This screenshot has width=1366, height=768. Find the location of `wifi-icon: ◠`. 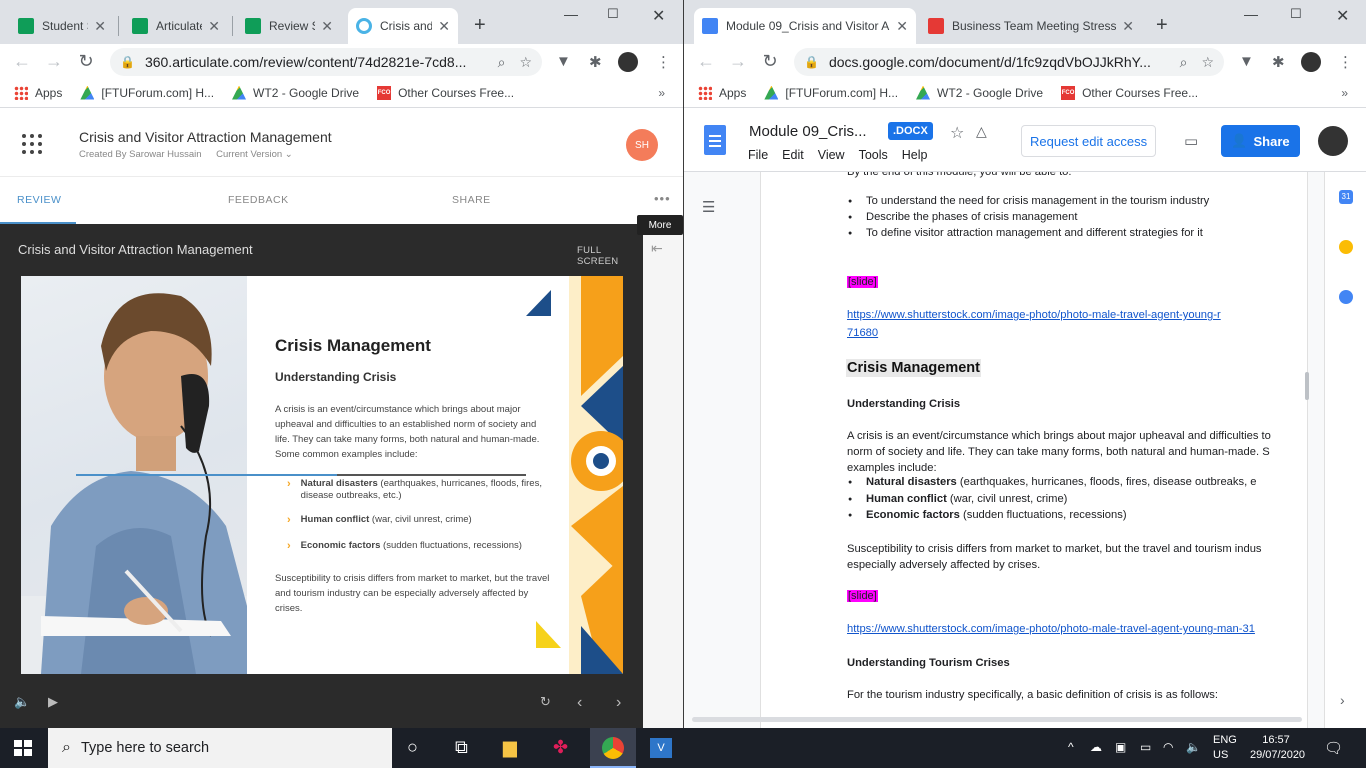

wifi-icon: ◠ is located at coordinates (1168, 747).